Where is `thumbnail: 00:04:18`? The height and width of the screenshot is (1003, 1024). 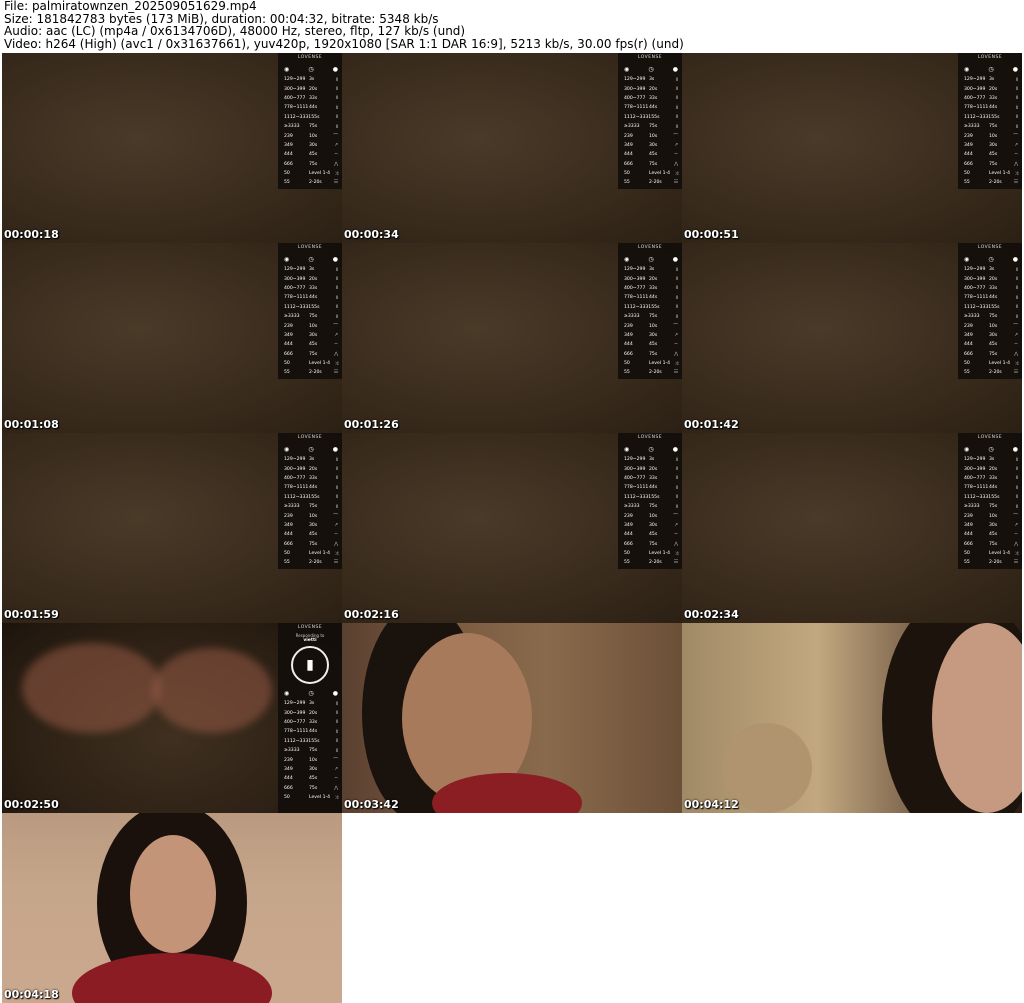 thumbnail: 00:04:18 is located at coordinates (172, 908).